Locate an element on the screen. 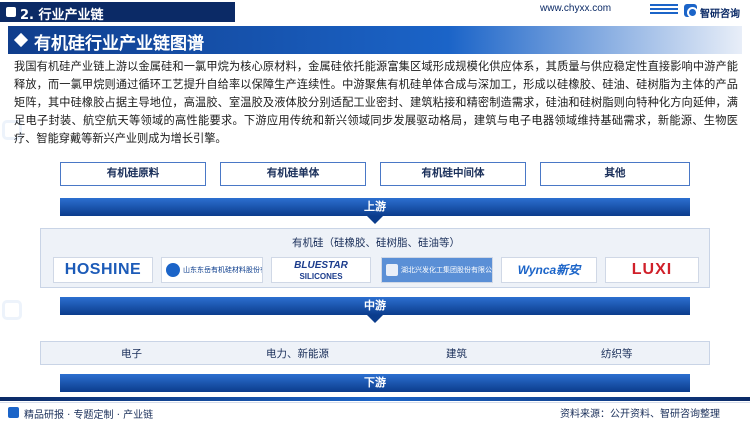  bluestar-logo: BLUESTAR SILICONES is located at coordinates (321, 270).